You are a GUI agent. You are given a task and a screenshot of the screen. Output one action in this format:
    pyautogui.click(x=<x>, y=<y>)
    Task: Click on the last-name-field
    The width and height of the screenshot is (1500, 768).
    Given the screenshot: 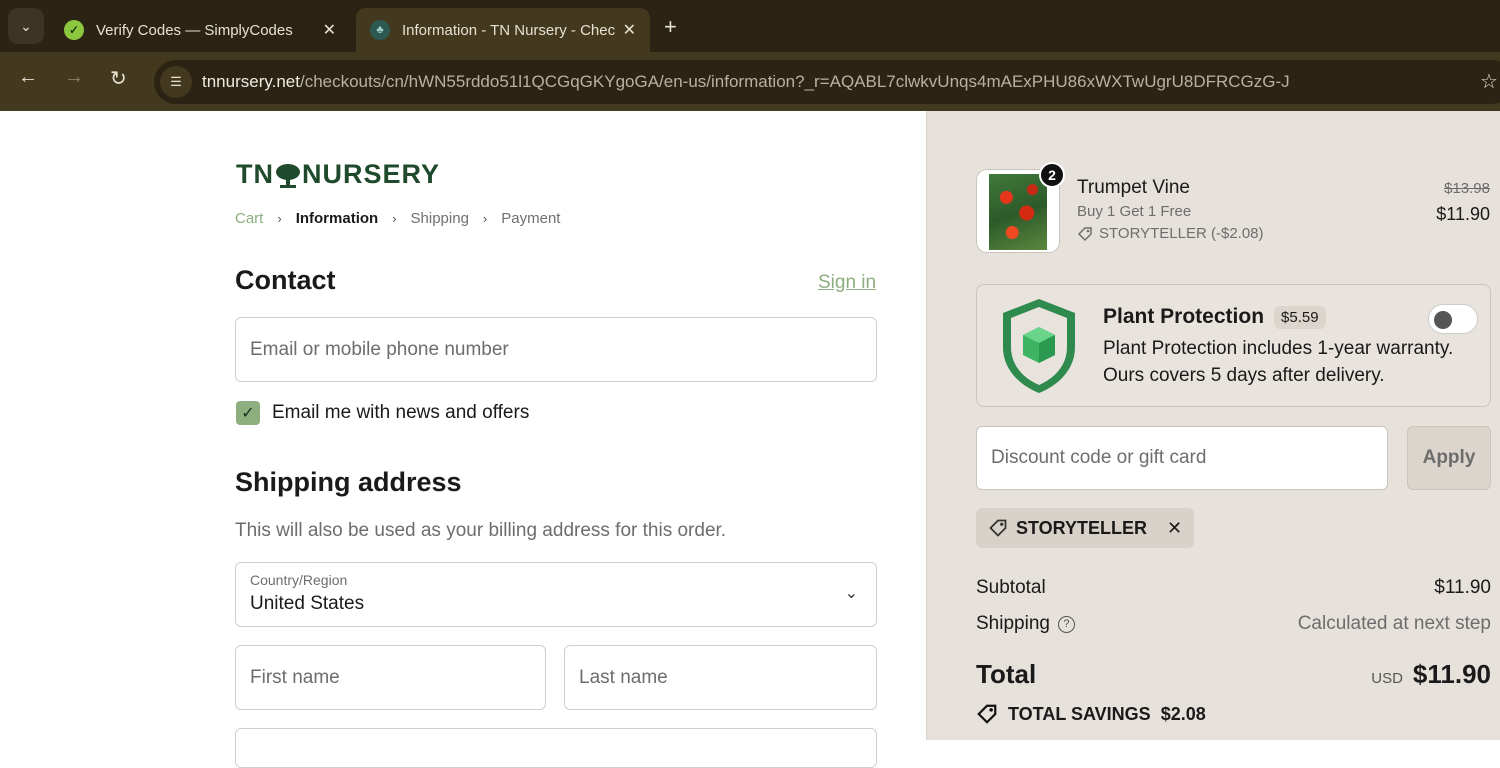 What is the action you would take?
    pyautogui.click(x=720, y=677)
    